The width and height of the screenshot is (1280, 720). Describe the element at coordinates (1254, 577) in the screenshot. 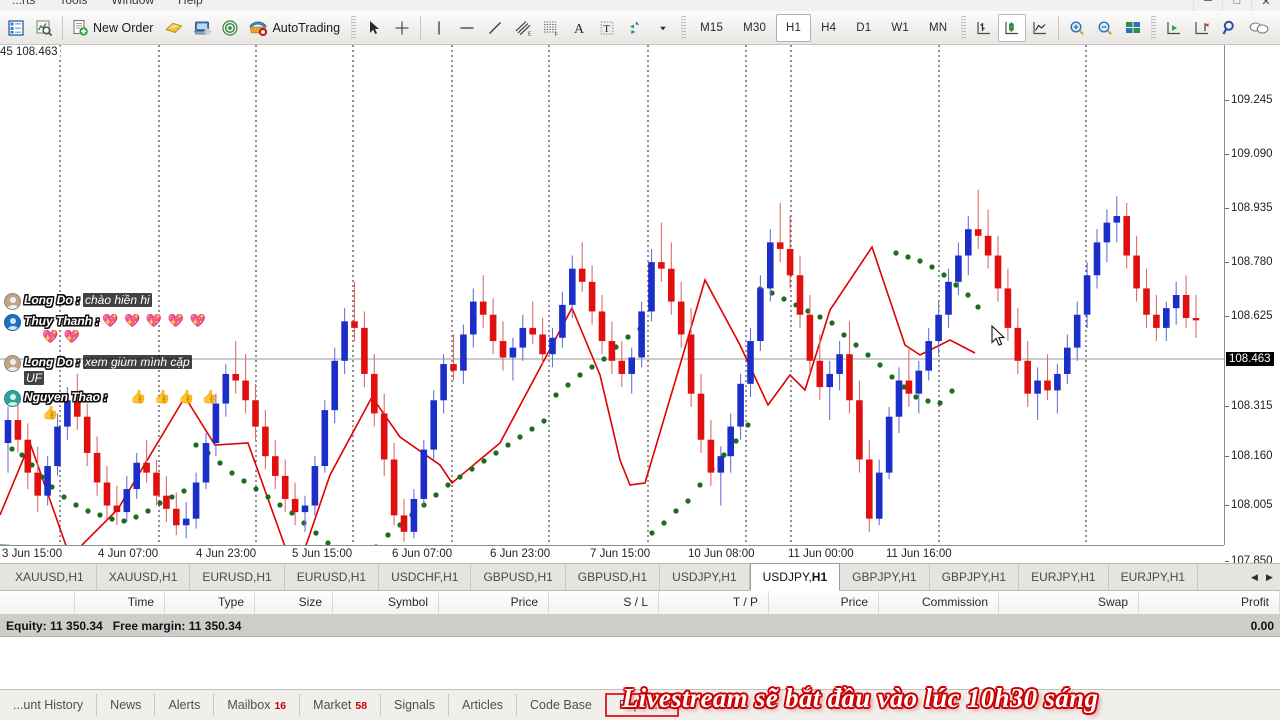

I see `tab-scroll-prev-button: ◀` at that location.